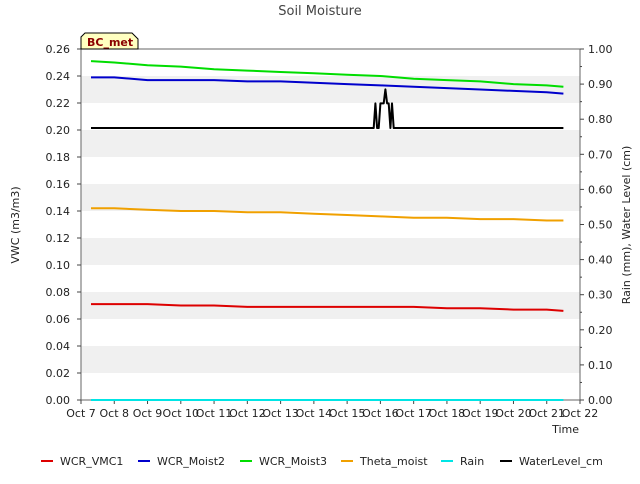  What do you see at coordinates (58, 400) in the screenshot?
I see `y-tick-label: 0.00` at bounding box center [58, 400].